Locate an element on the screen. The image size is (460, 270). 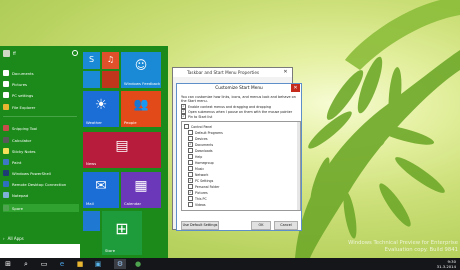
cancel-button: Cancel is located at coordinates (286, 225).